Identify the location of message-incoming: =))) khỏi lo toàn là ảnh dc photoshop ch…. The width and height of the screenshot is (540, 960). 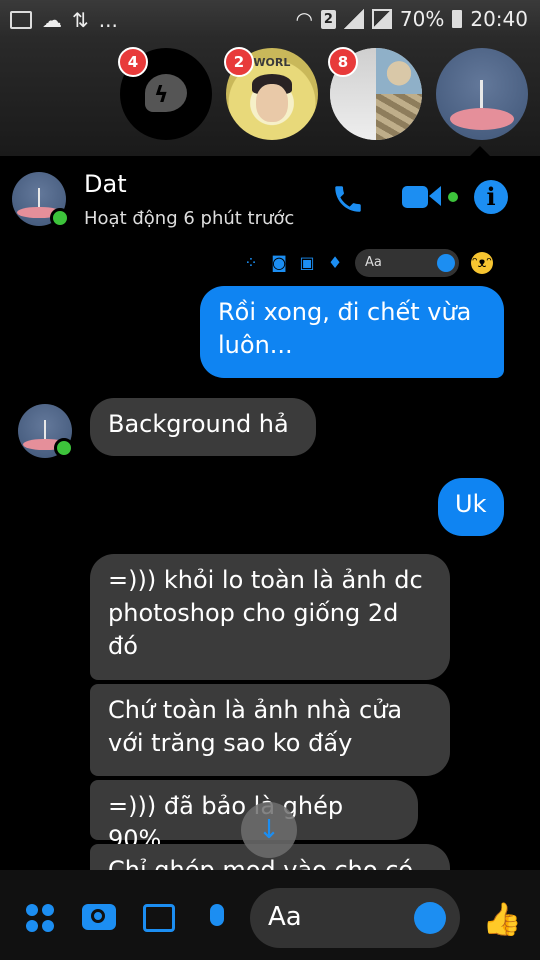
(270, 617).